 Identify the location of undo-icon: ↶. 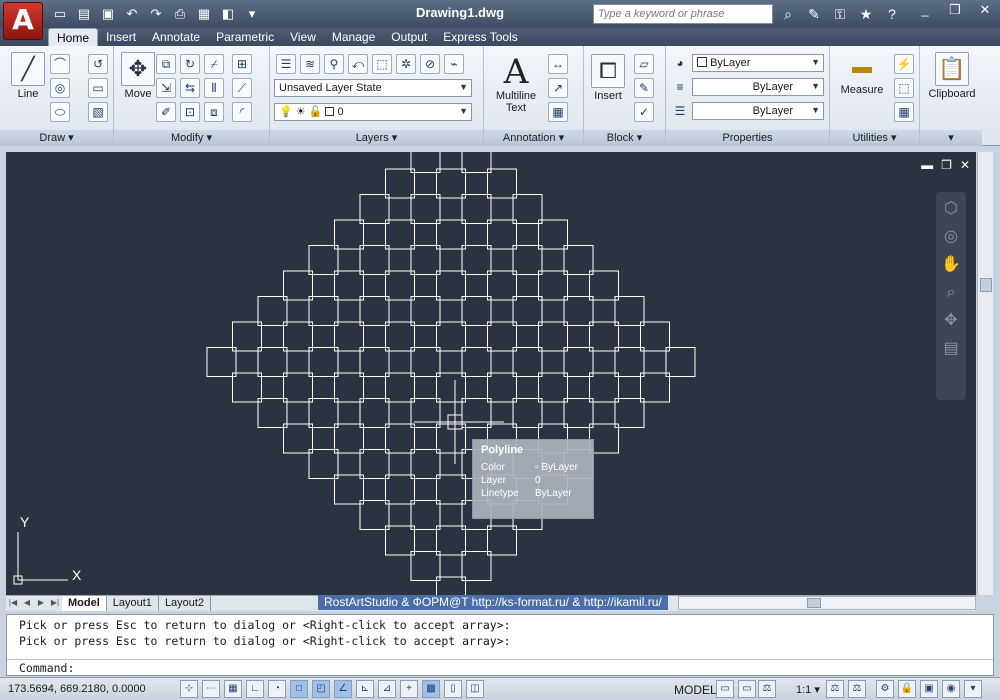
(132, 14).